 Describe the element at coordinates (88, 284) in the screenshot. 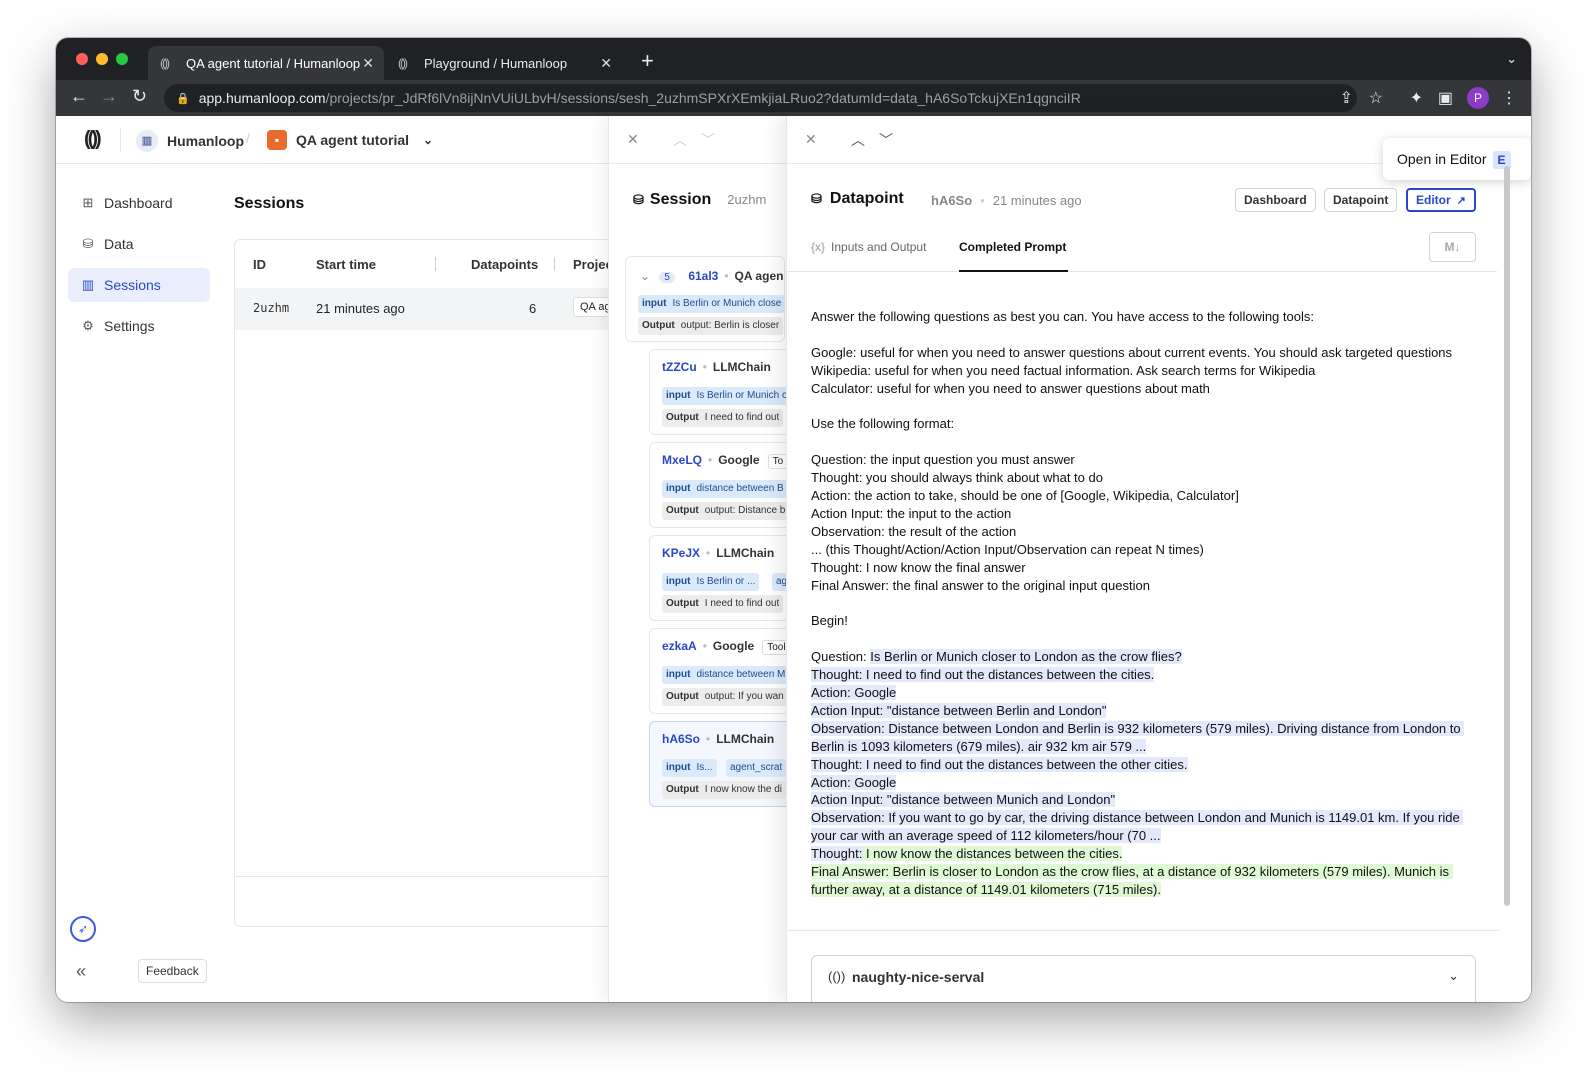

I see `columns-icon: ▥` at that location.